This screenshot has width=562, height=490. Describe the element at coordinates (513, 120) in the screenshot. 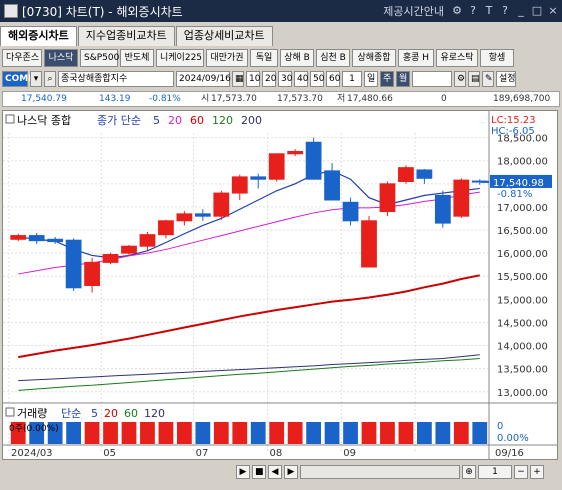

I see `lc-label: LC:15.23` at that location.